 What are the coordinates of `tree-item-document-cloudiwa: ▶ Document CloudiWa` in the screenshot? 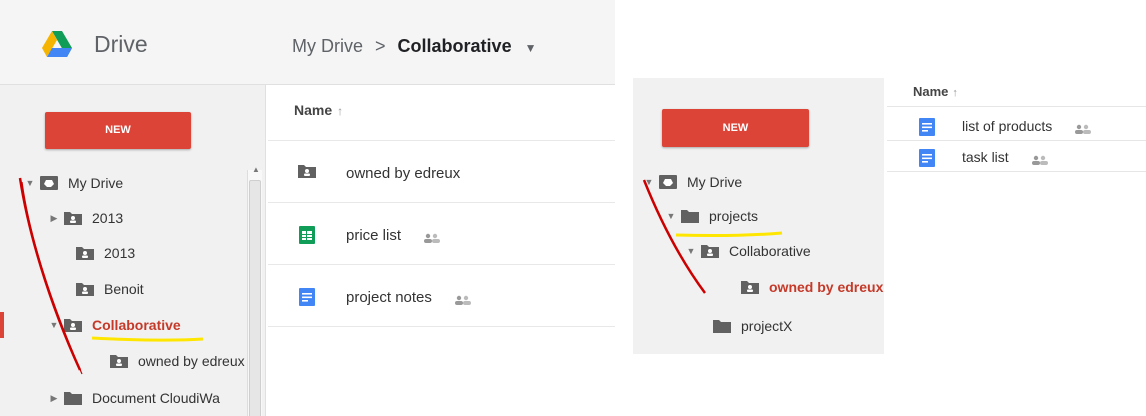 It's located at (134, 398).